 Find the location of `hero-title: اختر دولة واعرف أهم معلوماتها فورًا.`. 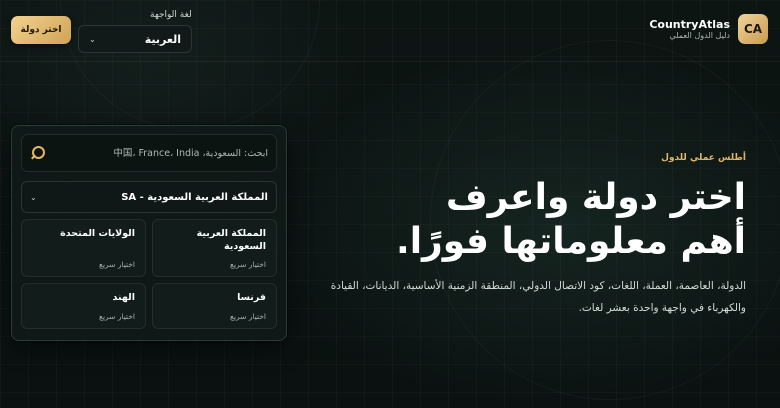

hero-title: اختر دولة واعرف أهم معلوماتها فورًا. is located at coordinates (571, 219).